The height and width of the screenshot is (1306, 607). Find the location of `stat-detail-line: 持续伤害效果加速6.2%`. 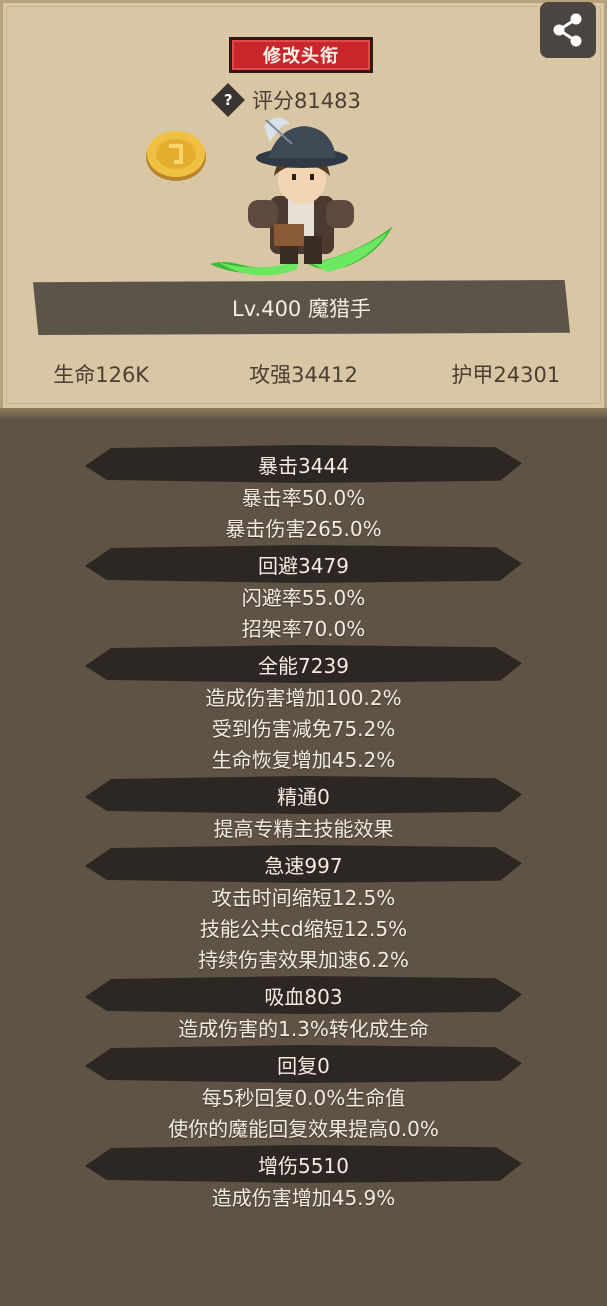

stat-detail-line: 持续伤害效果加速6.2% is located at coordinates (303, 960).